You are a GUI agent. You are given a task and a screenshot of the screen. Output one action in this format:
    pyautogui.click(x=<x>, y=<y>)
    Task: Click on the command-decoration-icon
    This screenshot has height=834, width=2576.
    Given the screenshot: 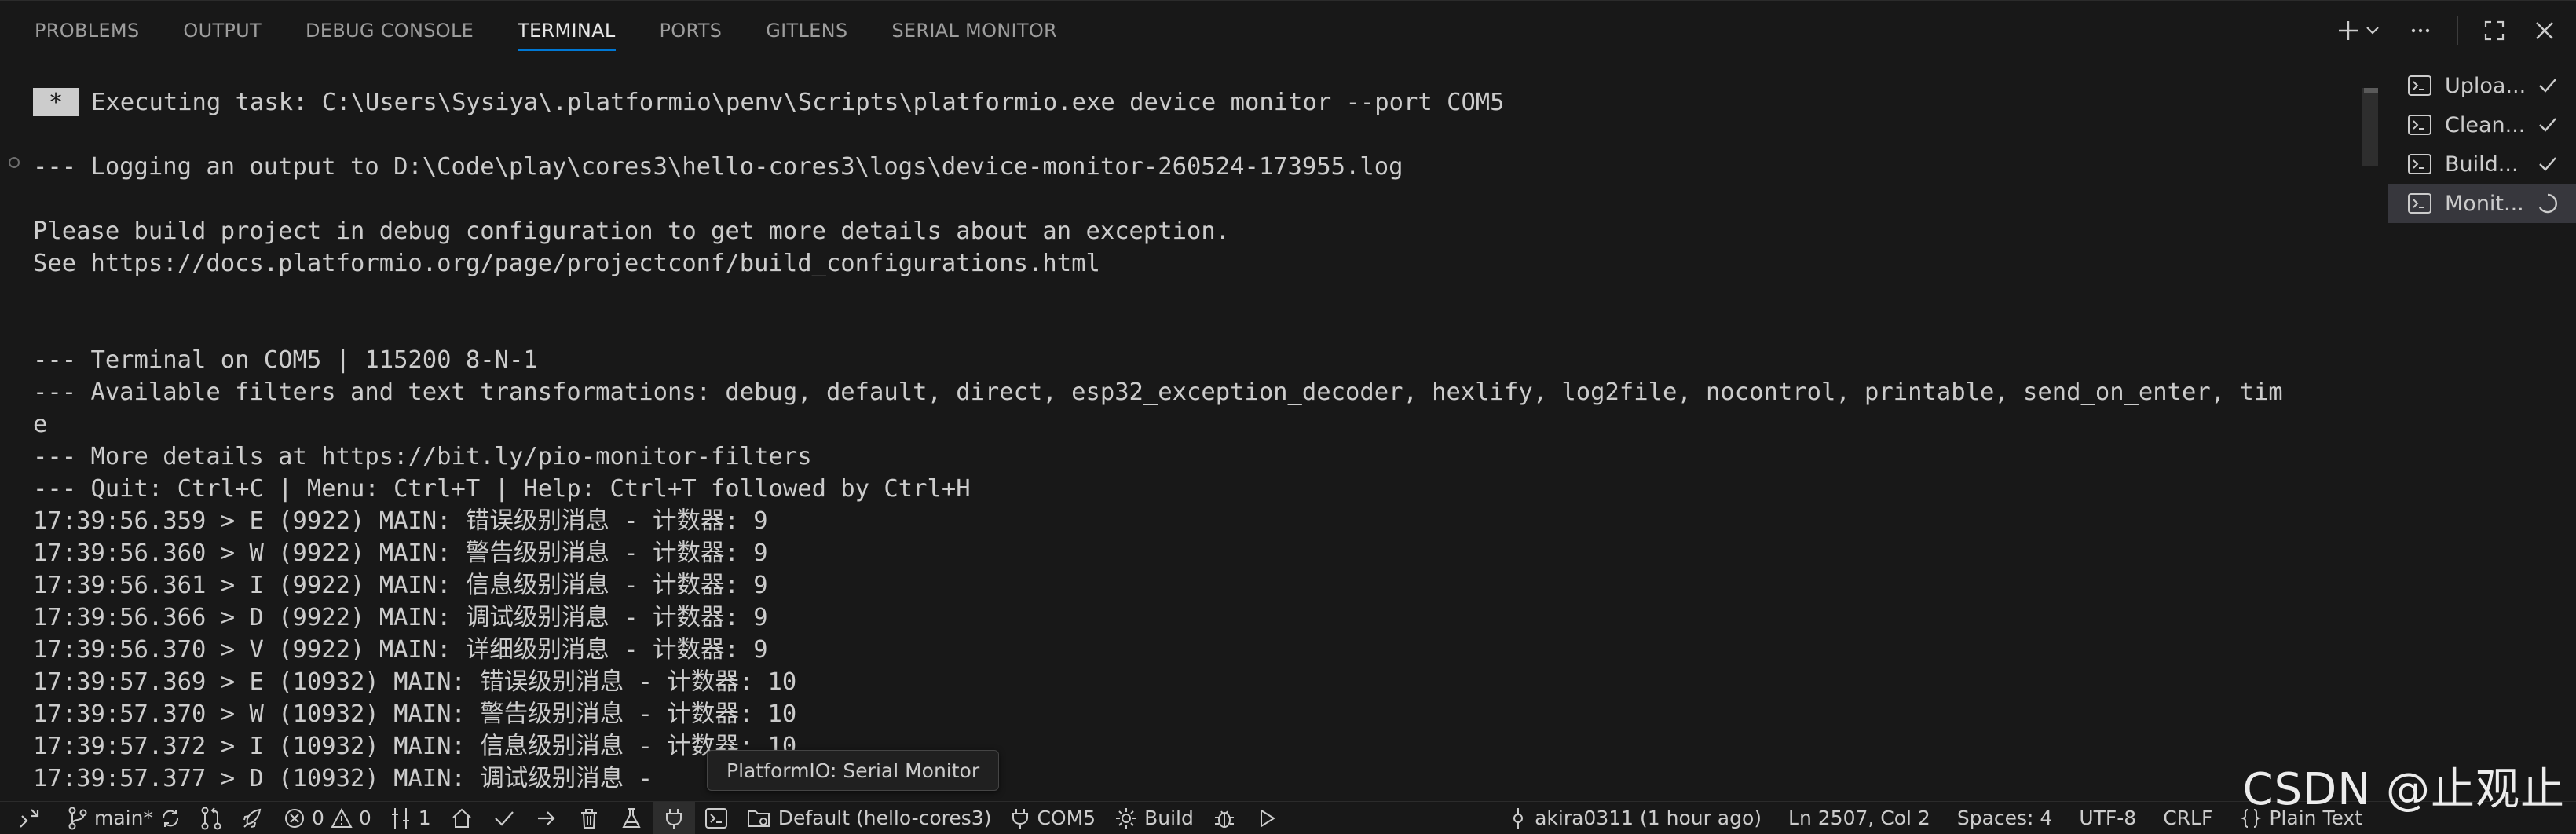 What is the action you would take?
    pyautogui.click(x=15, y=162)
    